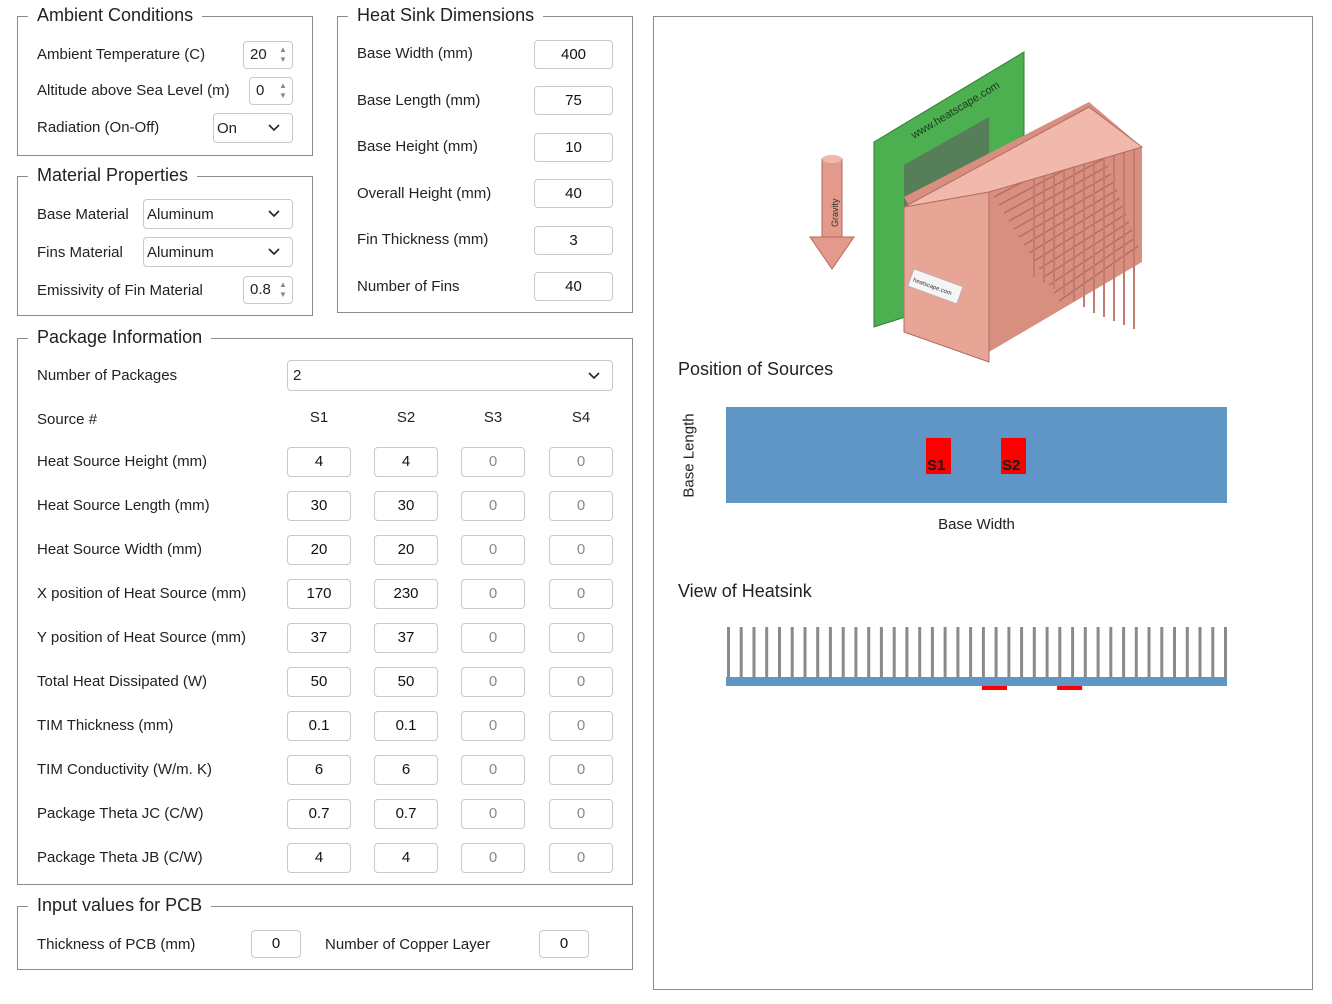  I want to click on radiation-value: On, so click(227, 128).